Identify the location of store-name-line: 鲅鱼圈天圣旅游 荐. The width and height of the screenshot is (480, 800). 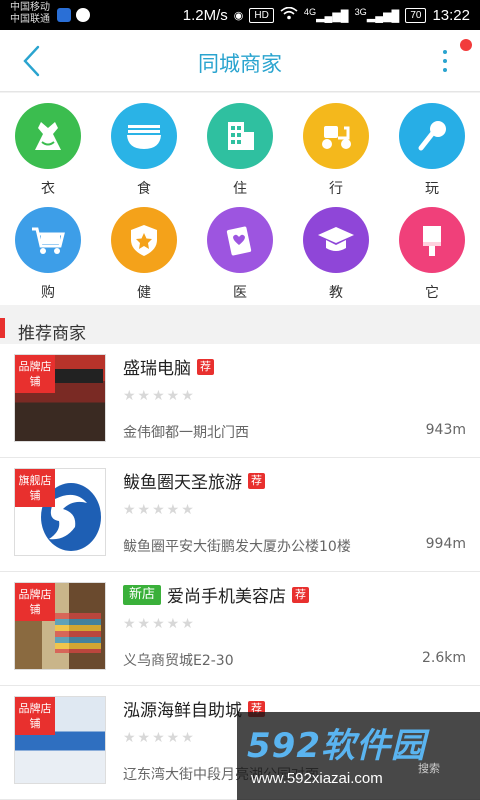
(194, 480).